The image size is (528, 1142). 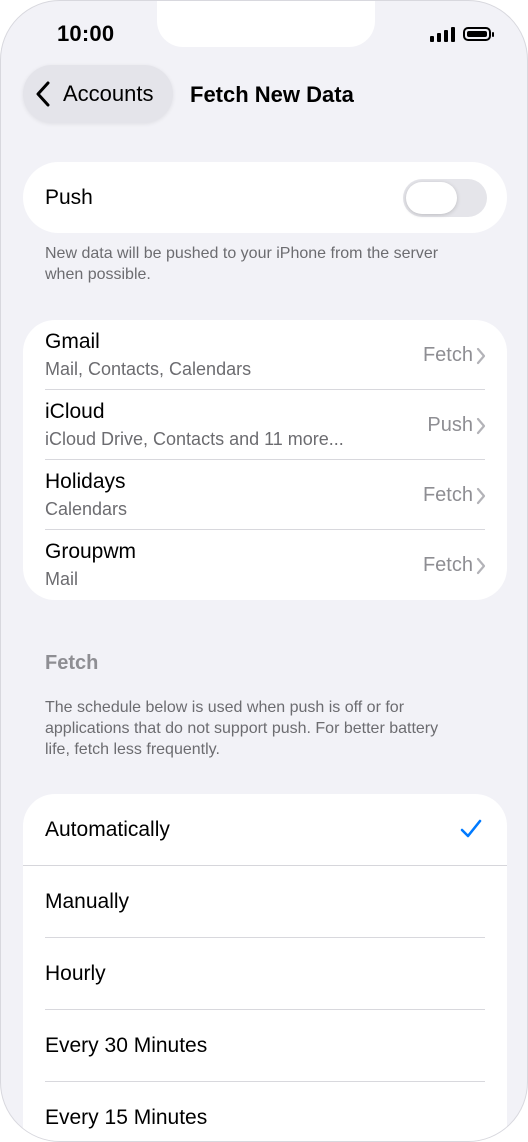 What do you see at coordinates (265, 902) in the screenshot?
I see `fetch-option-manually: Manually` at bounding box center [265, 902].